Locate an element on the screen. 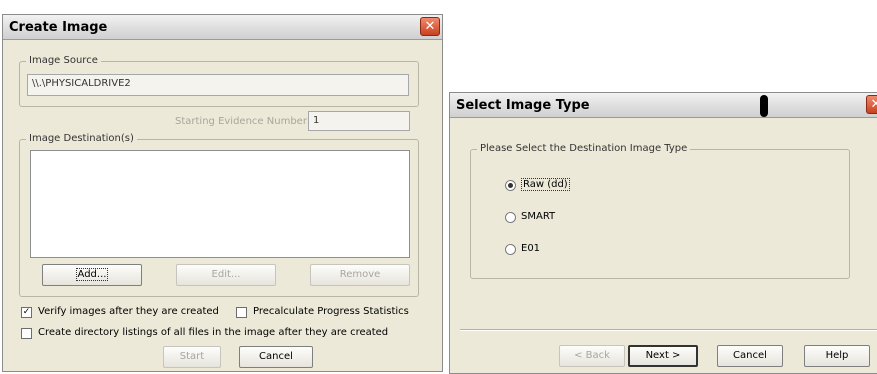  start-button: Start is located at coordinates (192, 357).